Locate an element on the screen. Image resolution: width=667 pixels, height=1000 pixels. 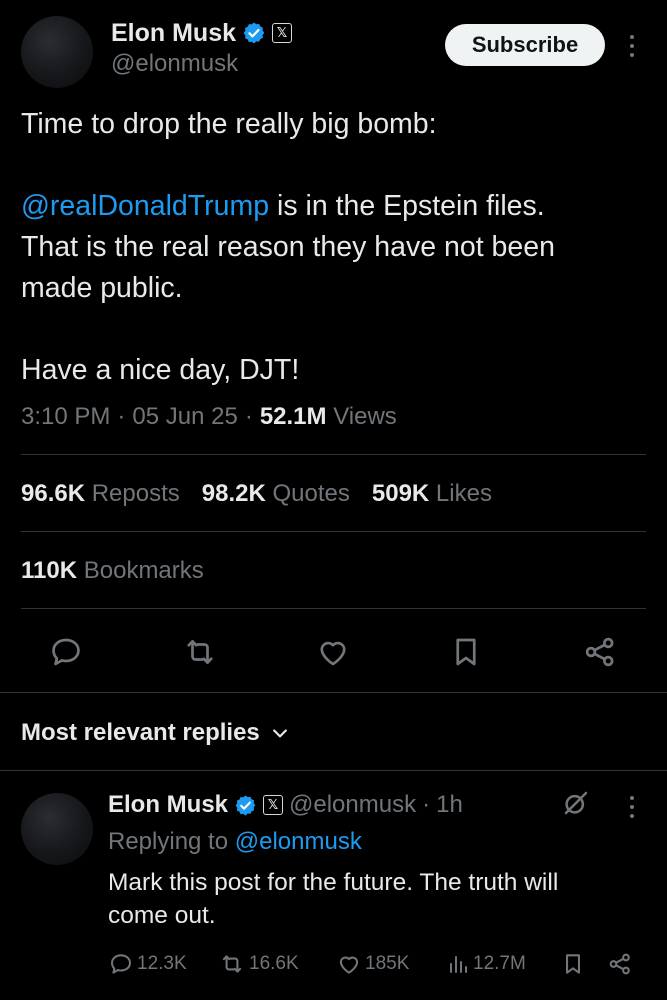
subscribe-button: Subscribe is located at coordinates (525, 45).